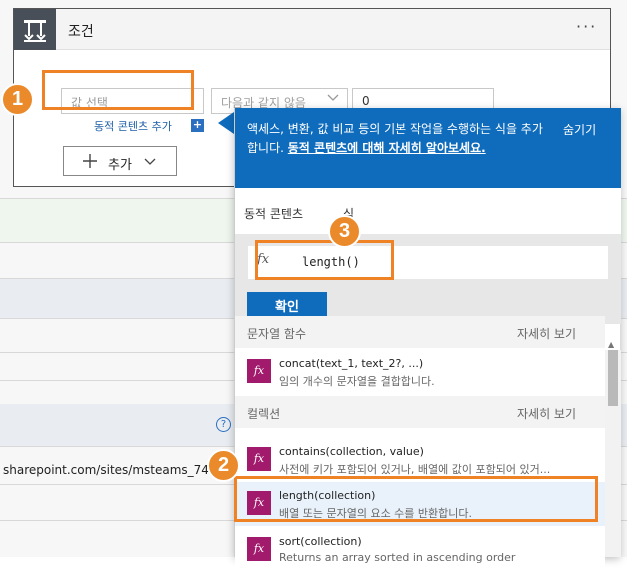 This screenshot has height=572, width=627. Describe the element at coordinates (324, 260) in the screenshot. I see `callout-box-expression` at that location.